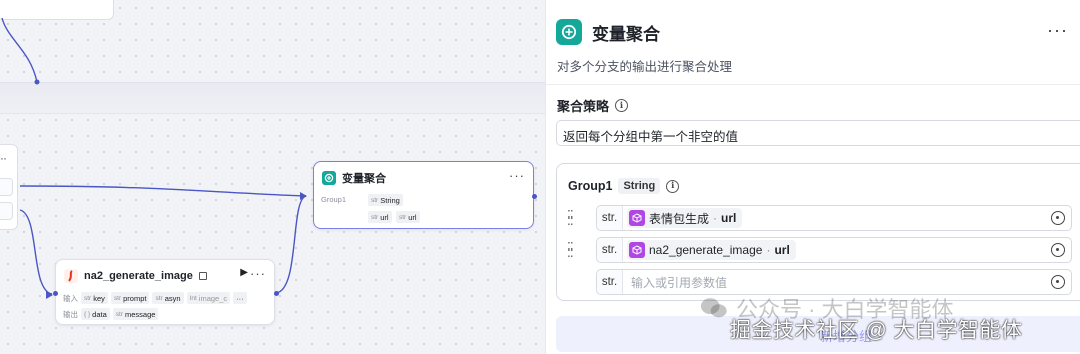 The image size is (1080, 354). I want to click on agg-node-title: 变量聚合, so click(364, 179).